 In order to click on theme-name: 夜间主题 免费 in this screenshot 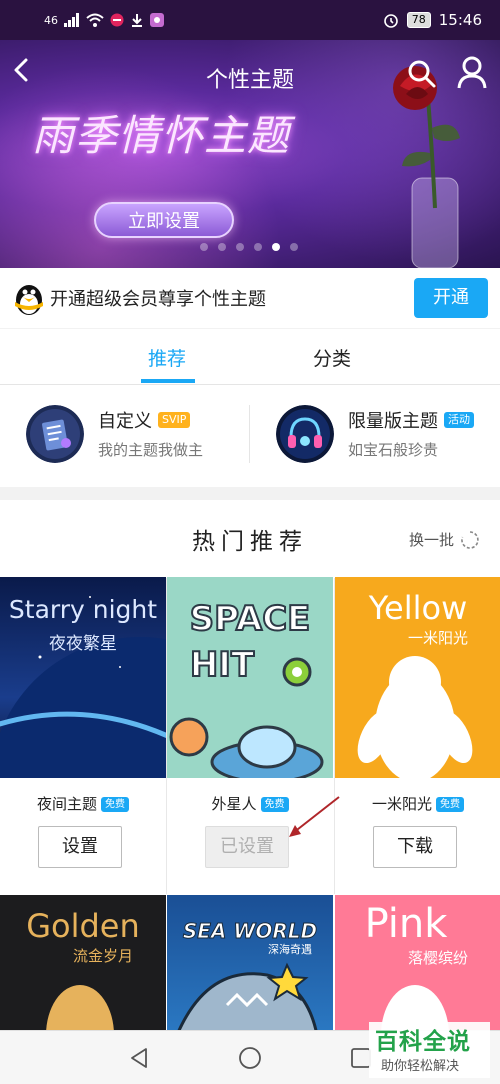, I will do `click(83, 803)`.